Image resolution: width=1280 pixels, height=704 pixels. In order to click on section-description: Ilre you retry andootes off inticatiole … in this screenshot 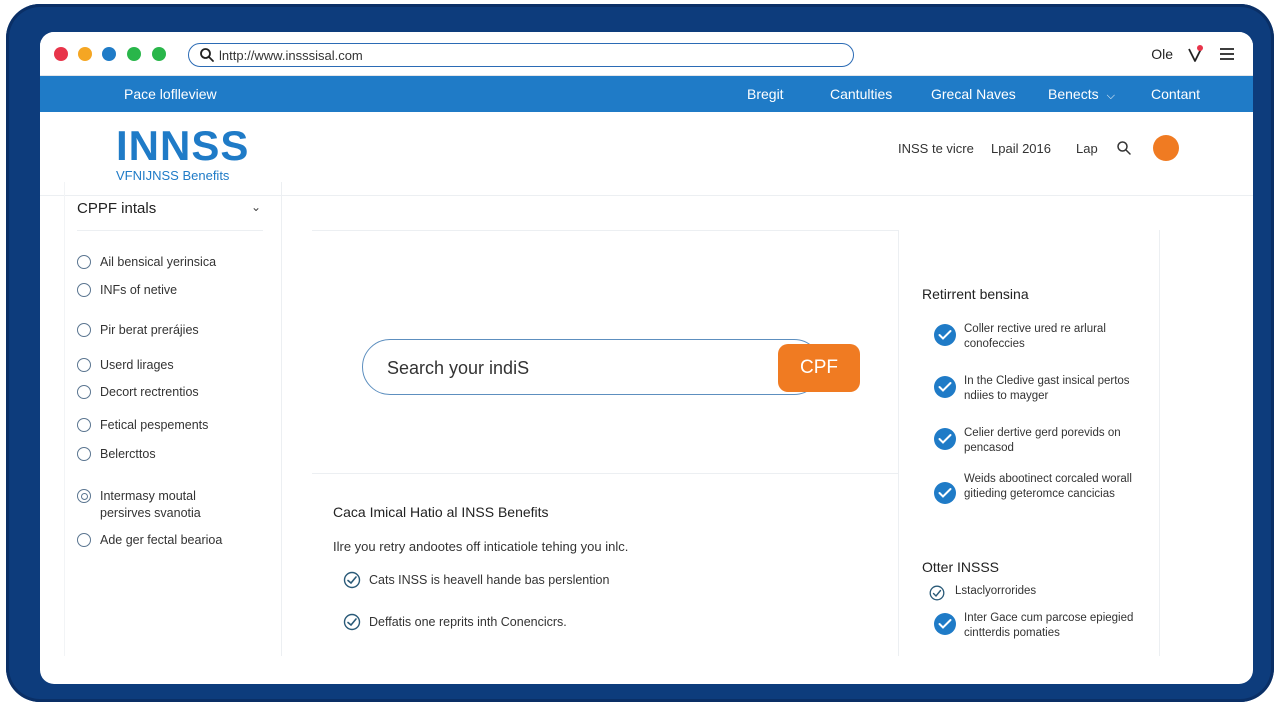, I will do `click(481, 546)`.